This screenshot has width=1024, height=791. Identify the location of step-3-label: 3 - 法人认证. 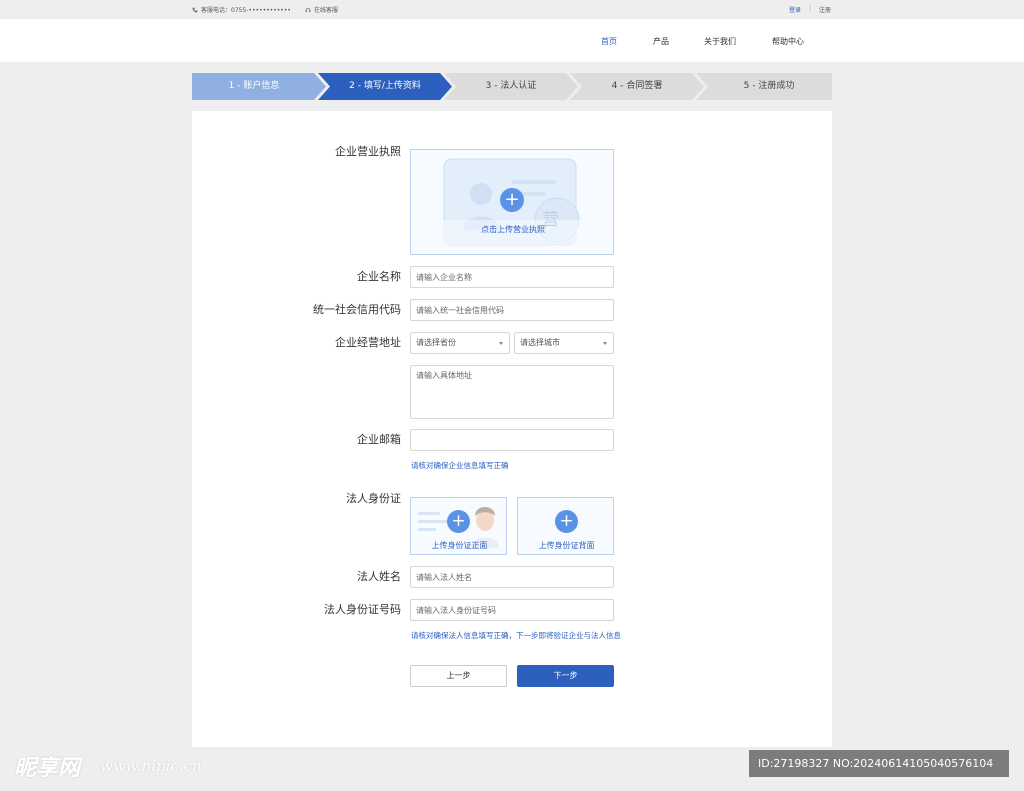
(511, 86).